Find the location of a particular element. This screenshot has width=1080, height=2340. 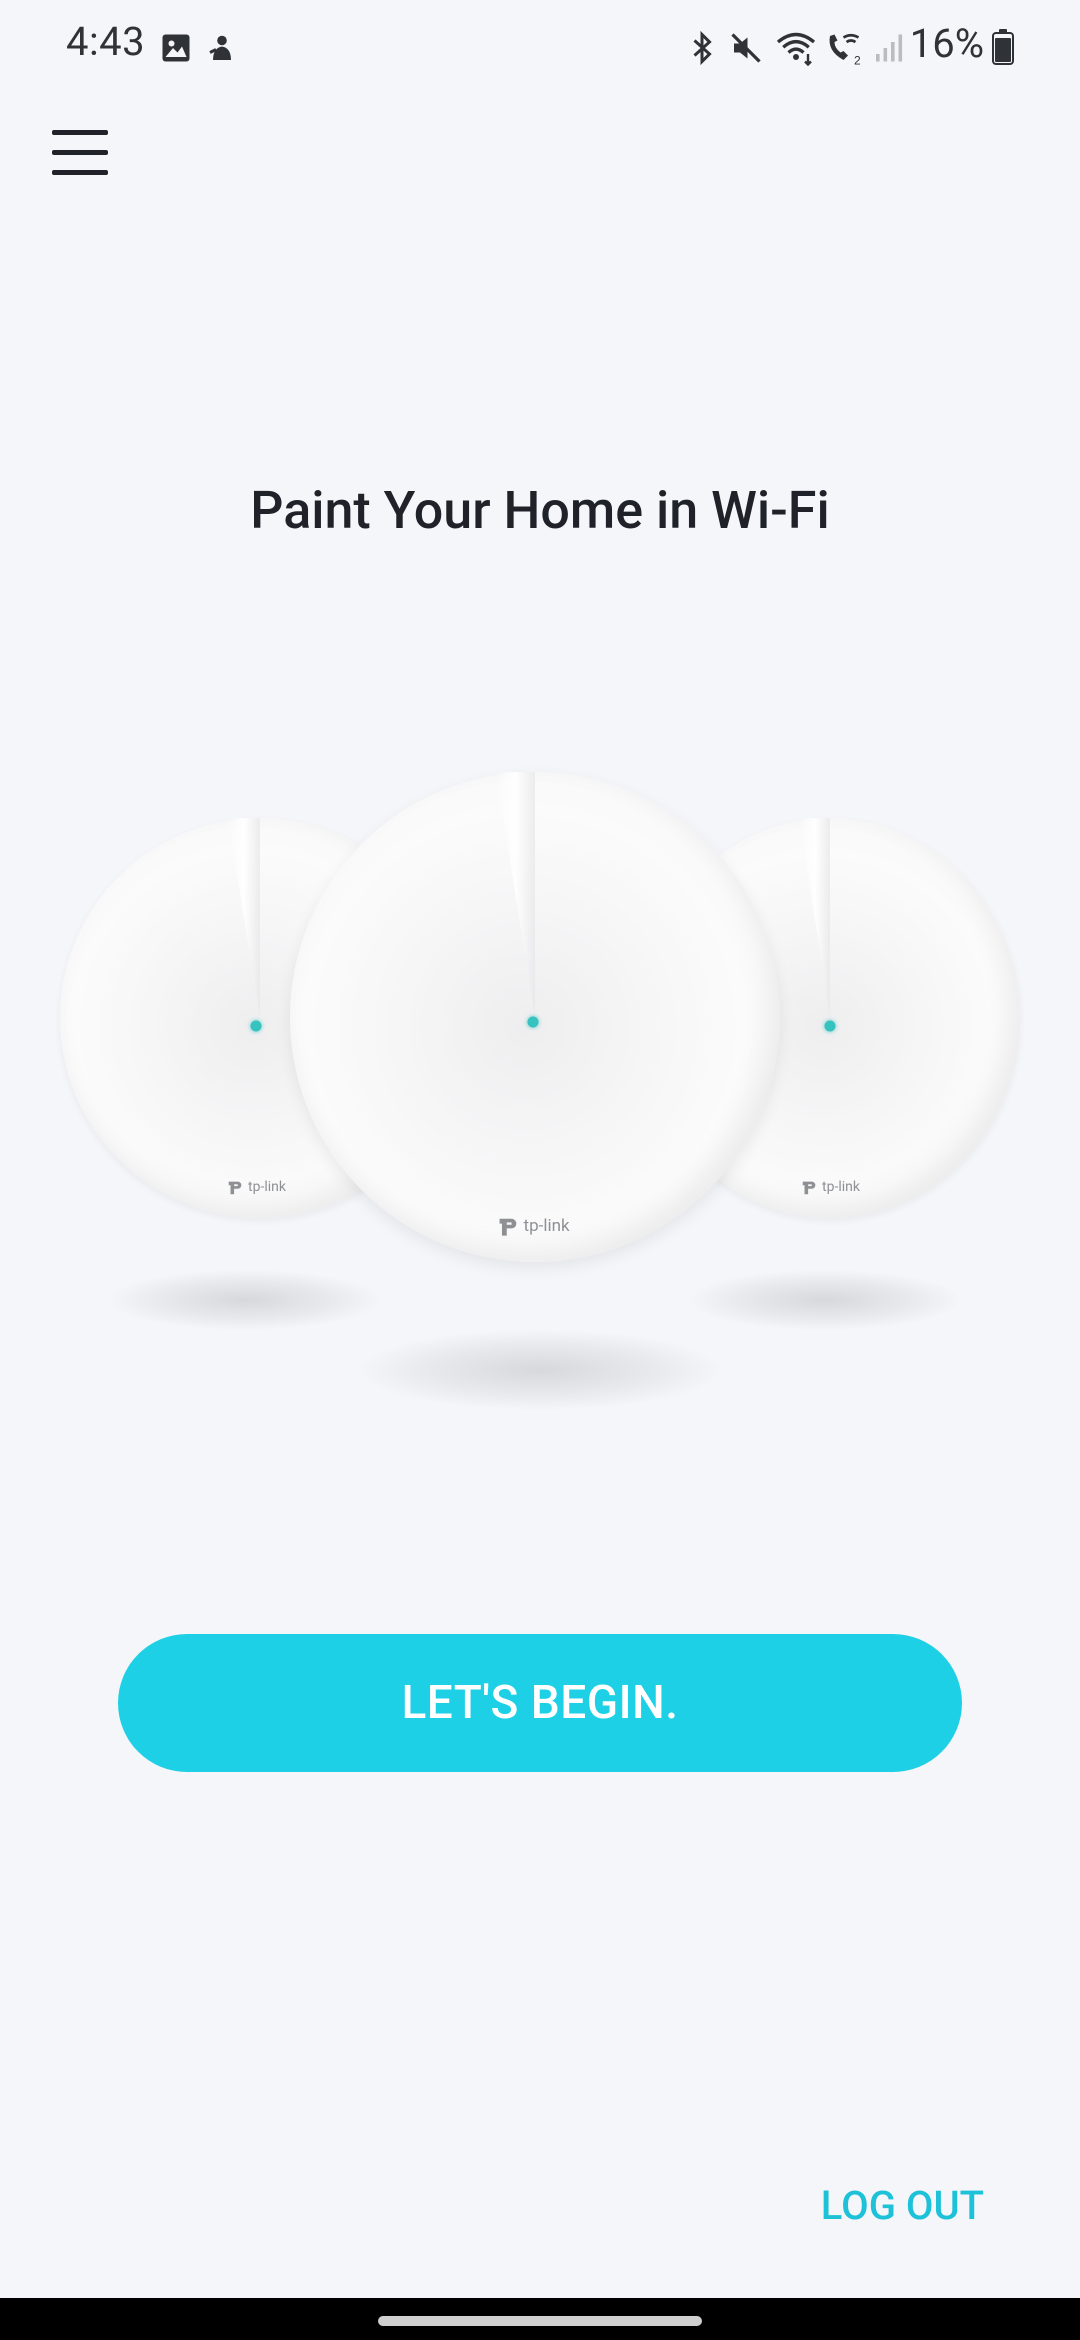

status-time: 4:43 is located at coordinates (106, 41).